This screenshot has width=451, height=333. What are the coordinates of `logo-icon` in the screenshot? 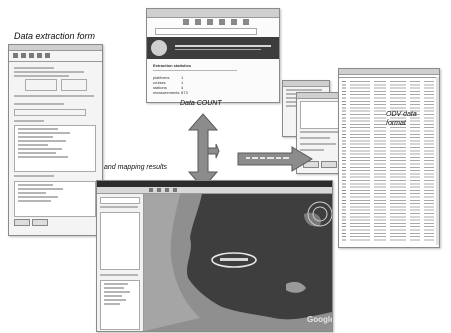 It's located at (159, 48).